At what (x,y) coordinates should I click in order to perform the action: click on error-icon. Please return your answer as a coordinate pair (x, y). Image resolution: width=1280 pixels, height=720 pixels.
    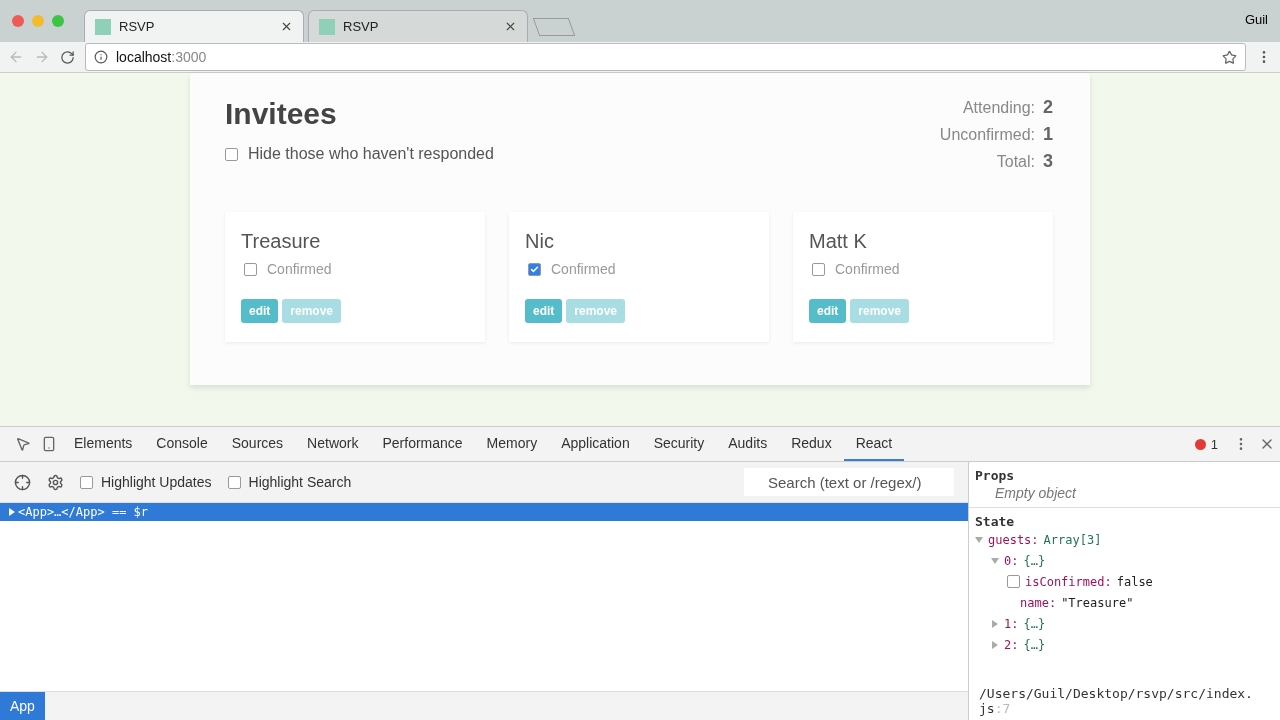
    Looking at the image, I should click on (1200, 444).